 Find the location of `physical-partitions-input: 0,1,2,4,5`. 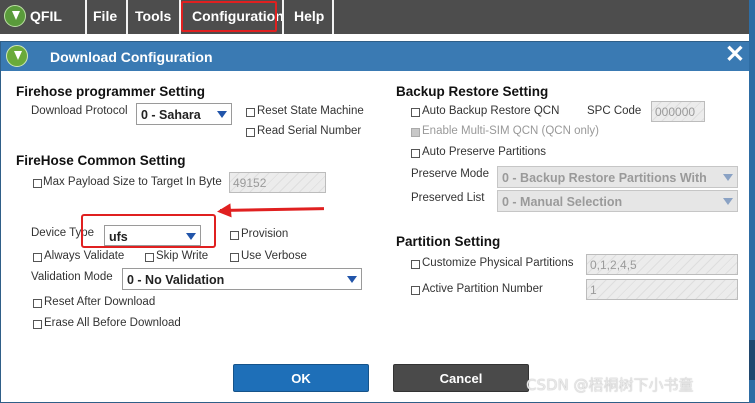

physical-partitions-input: 0,1,2,4,5 is located at coordinates (662, 264).